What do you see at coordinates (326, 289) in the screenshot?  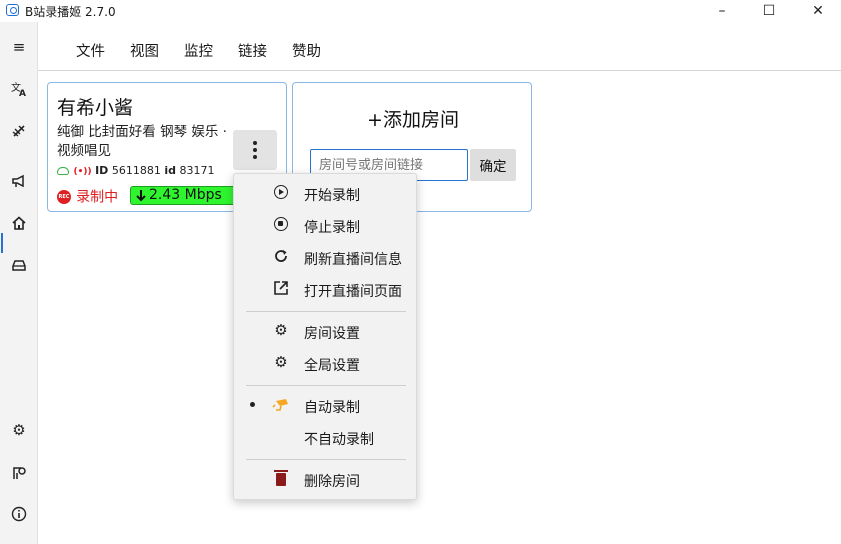 I see `menu-open-room-page: 打开直播间页面` at bounding box center [326, 289].